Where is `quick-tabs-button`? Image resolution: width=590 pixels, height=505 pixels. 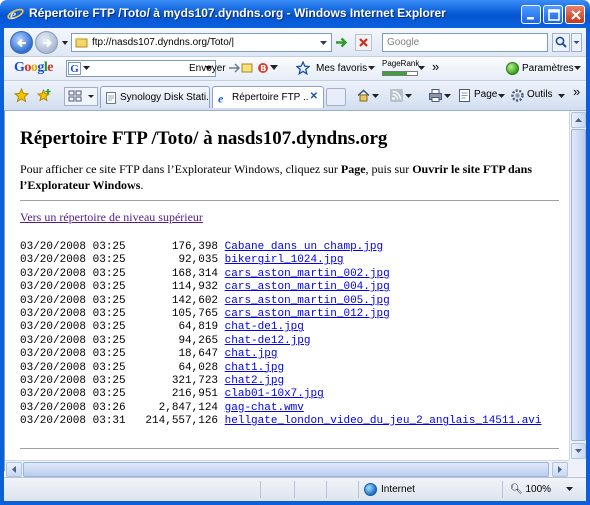
quick-tabs-button is located at coordinates (81, 96).